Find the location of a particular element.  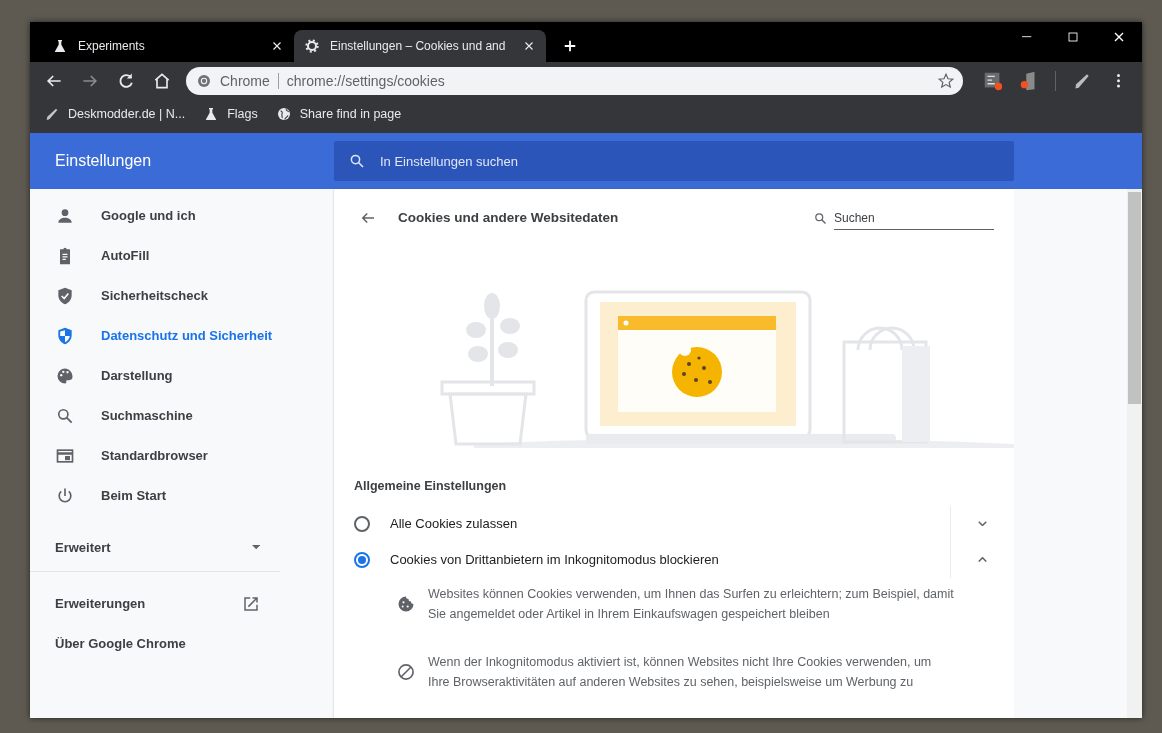

sidebar-item: Datenschutz und Sicherheit is located at coordinates (181, 336).